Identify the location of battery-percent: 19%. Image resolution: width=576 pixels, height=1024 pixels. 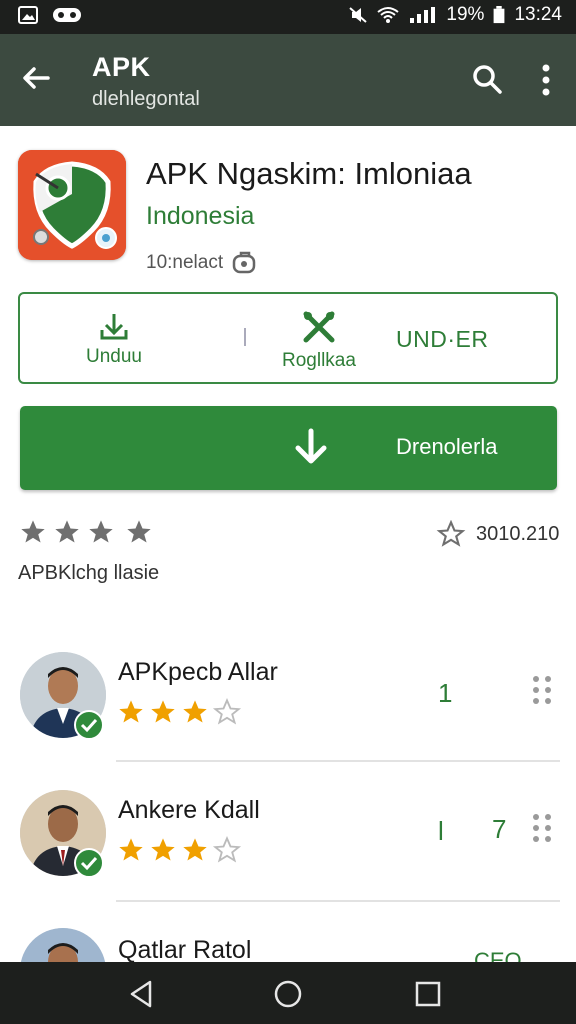
(465, 14).